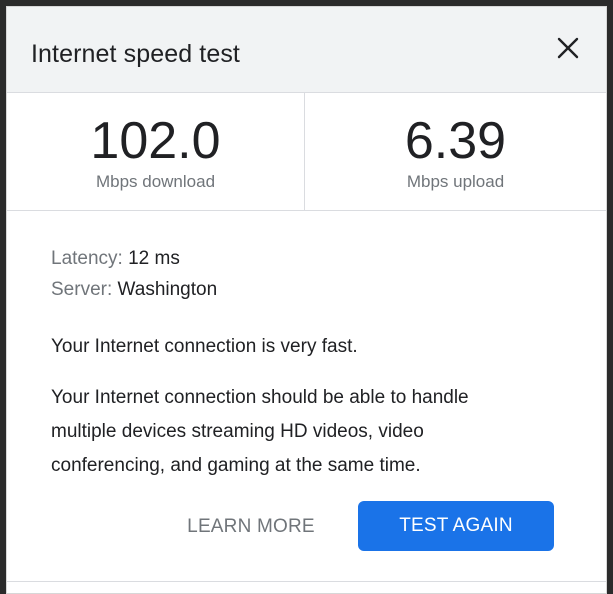 The image size is (613, 594). I want to click on download-speed-value: 102.0, so click(155, 141).